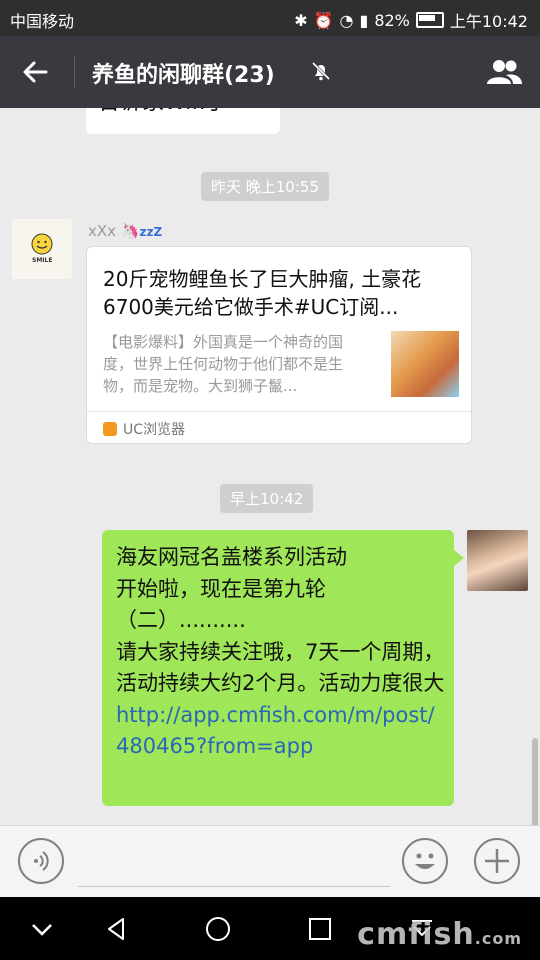  Describe the element at coordinates (265, 186) in the screenshot. I see `timestamp: 昨天 晚上10:55` at that location.